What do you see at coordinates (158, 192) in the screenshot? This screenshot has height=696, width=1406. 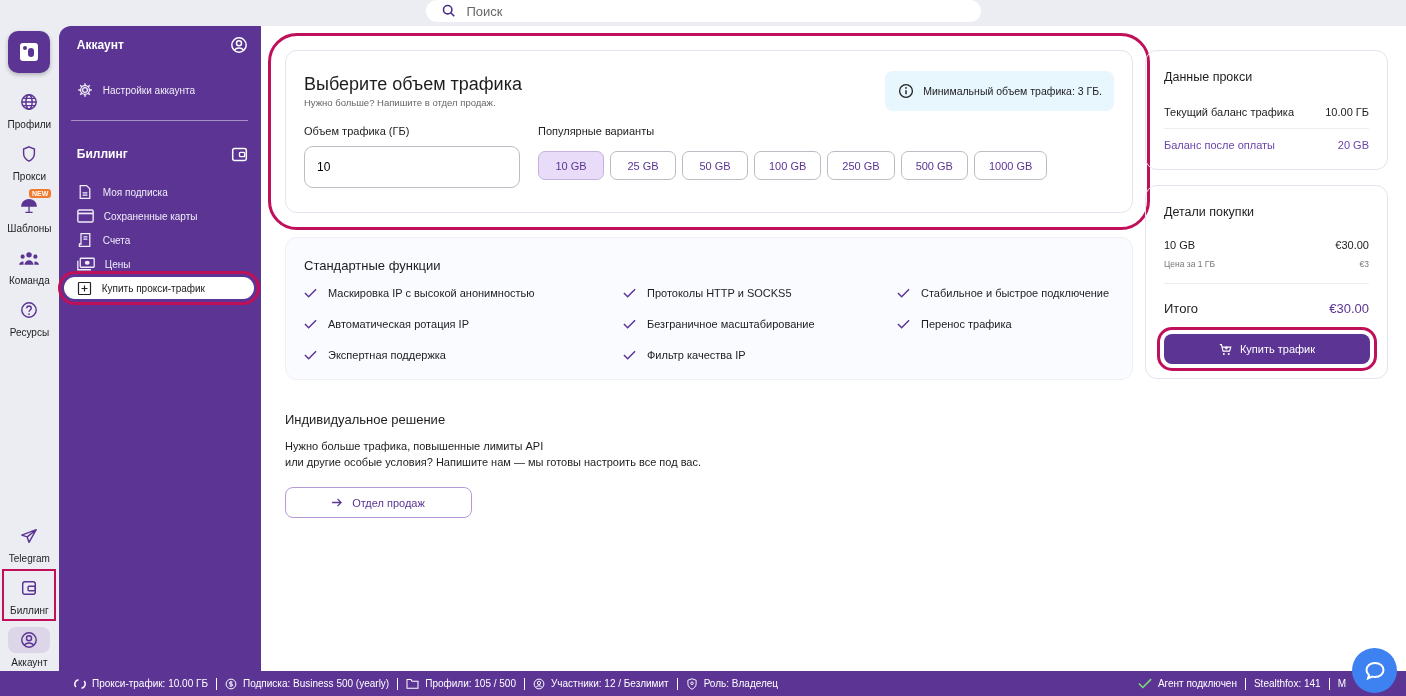 I see `sidebar-item: Моя подписка` at bounding box center [158, 192].